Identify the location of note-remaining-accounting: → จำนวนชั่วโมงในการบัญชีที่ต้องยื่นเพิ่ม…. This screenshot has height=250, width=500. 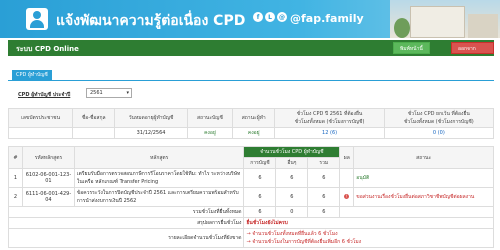
(304, 242).